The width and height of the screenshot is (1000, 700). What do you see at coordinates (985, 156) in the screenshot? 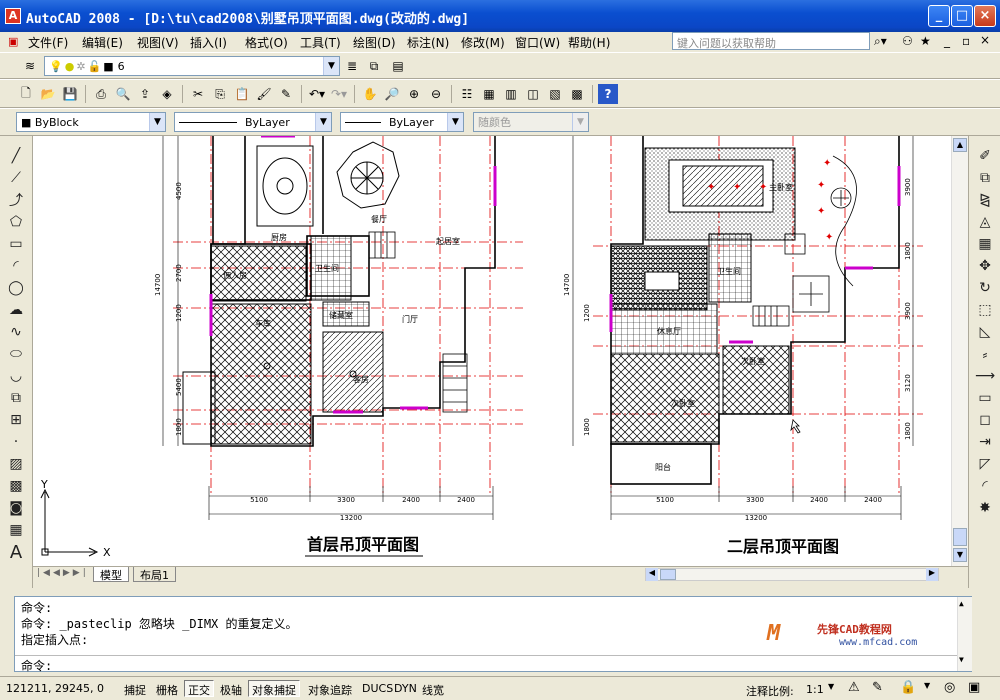
I see `erase-icon: ✐` at bounding box center [985, 156].